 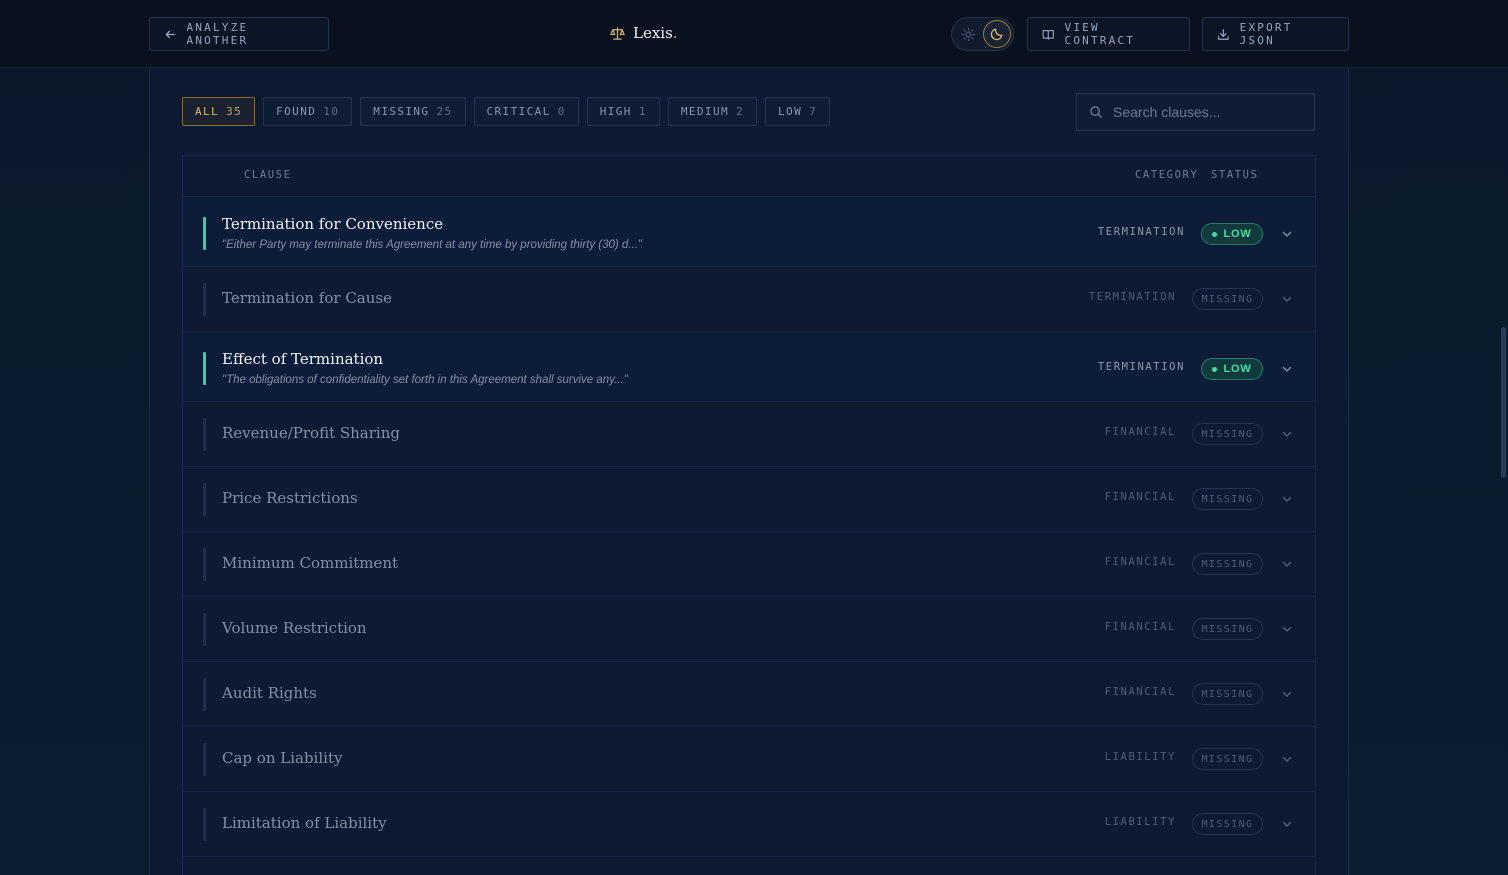 I want to click on table-row: Volume Restriction FINANCIAL MISSING, so click(x=749, y=629).